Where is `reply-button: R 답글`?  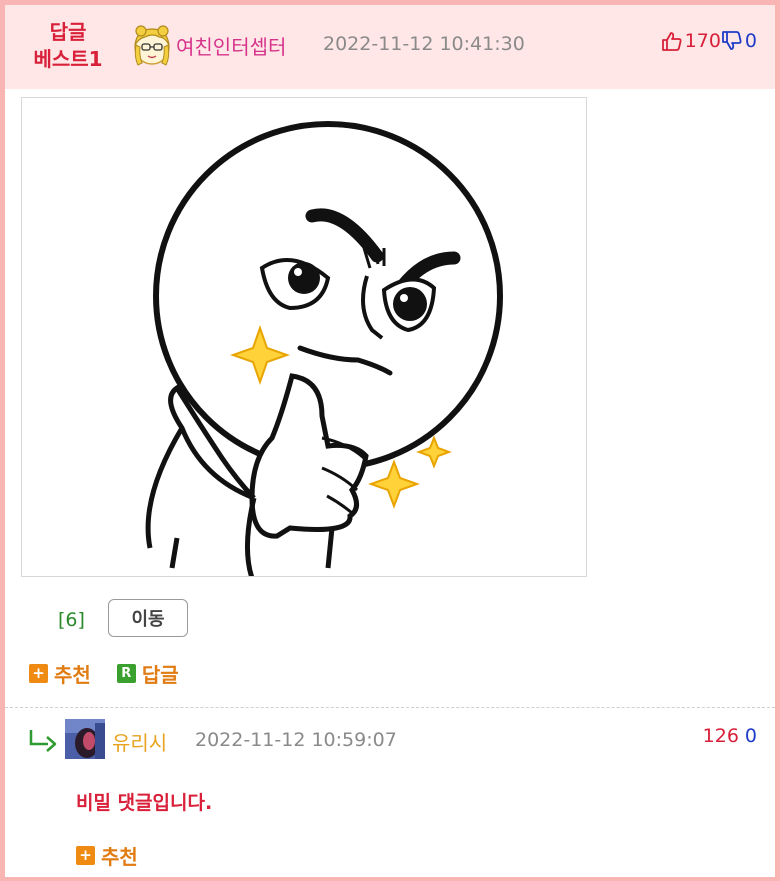 reply-button: R 답글 is located at coordinates (147, 673).